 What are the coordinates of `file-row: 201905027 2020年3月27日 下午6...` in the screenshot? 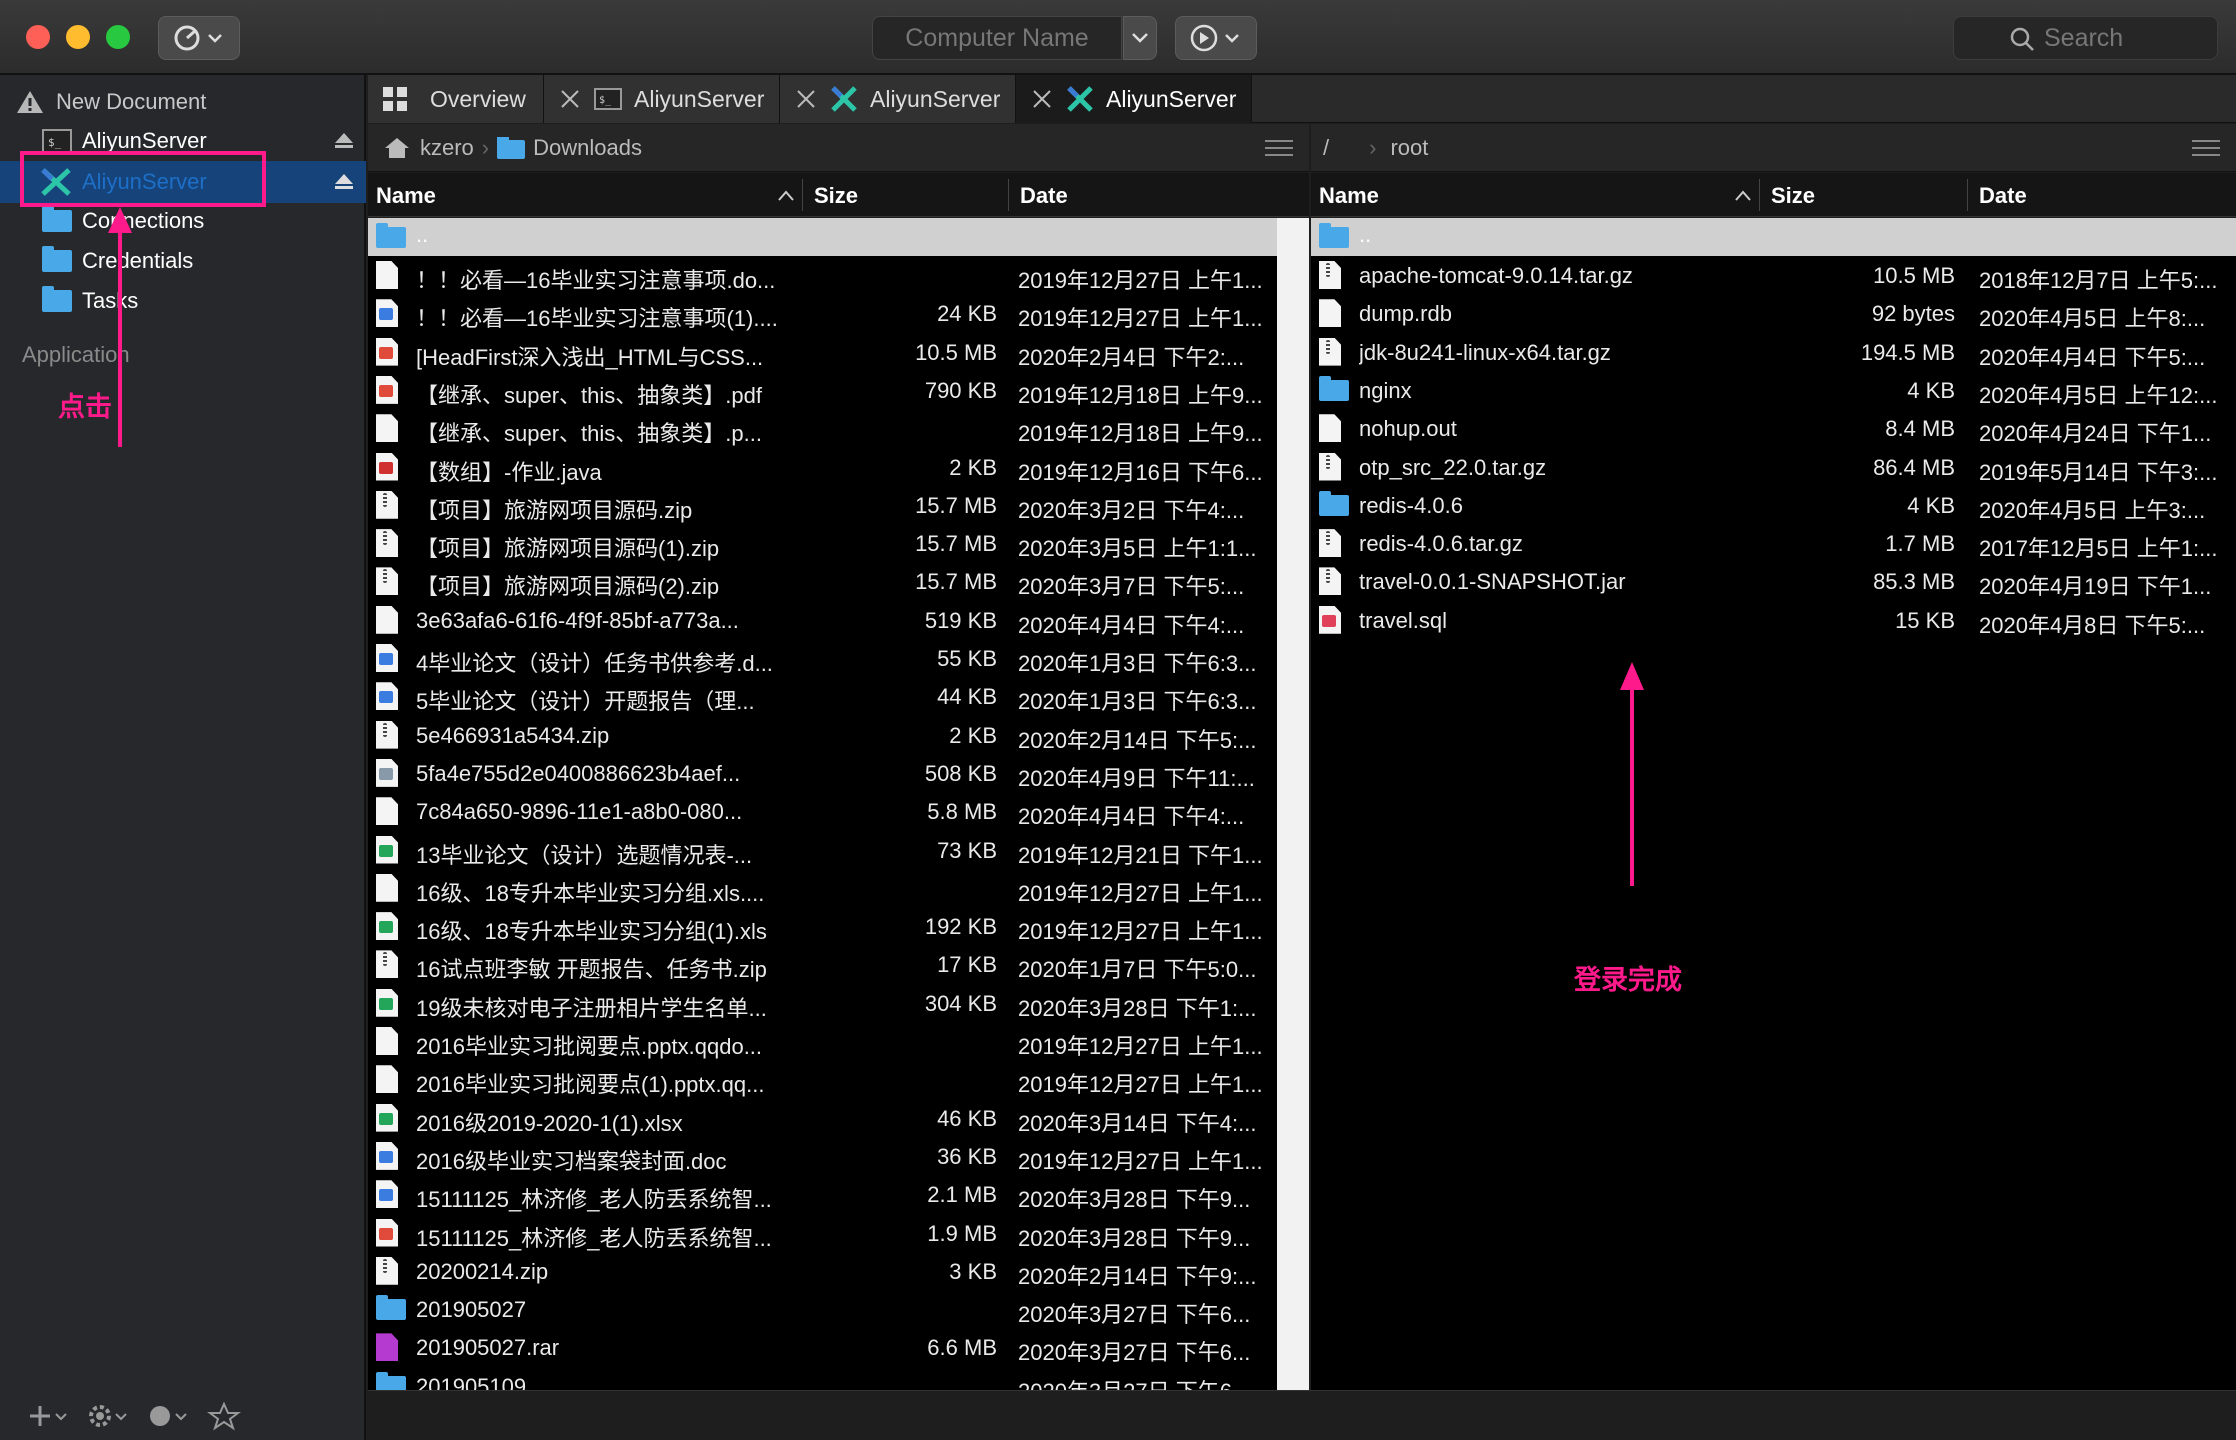 It's located at (822, 1309).